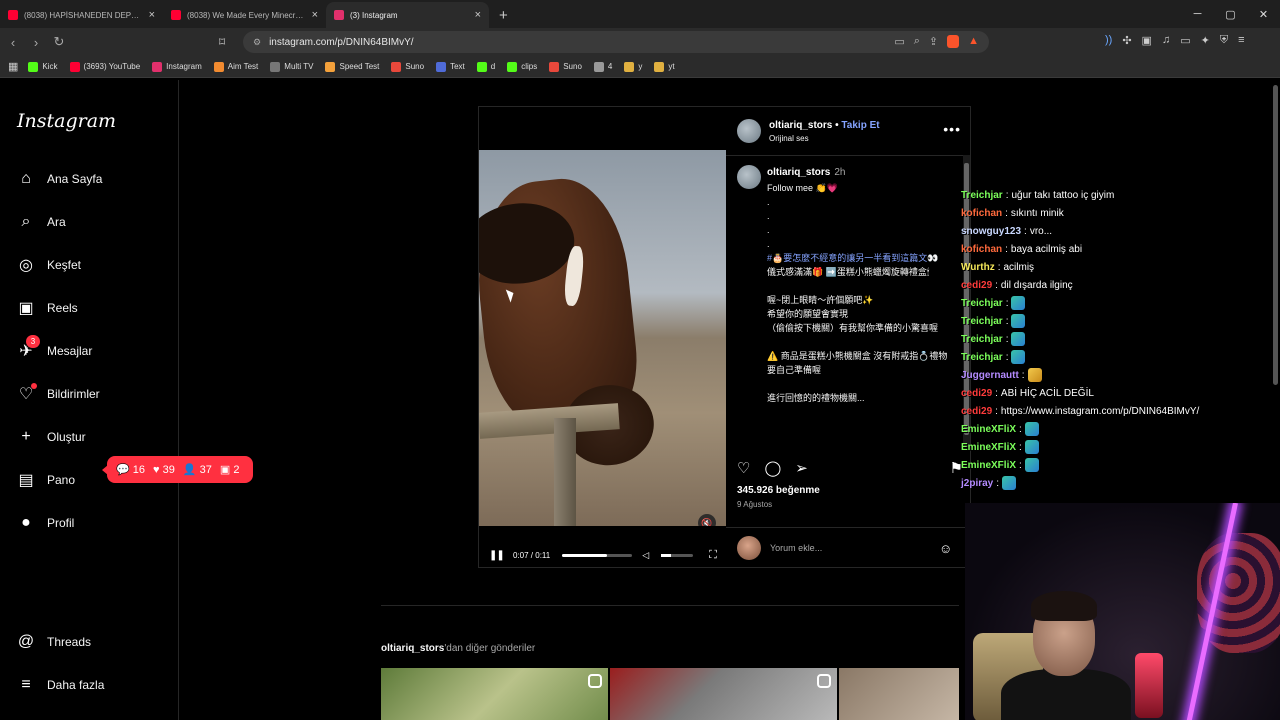 This screenshot has height=720, width=1280. Describe the element at coordinates (597, 555) in the screenshot. I see `seek-bar` at that location.